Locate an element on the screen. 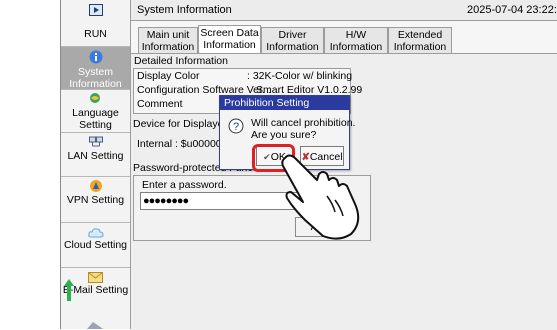 The image size is (557, 330). display-color-label: Display Color is located at coordinates (168, 76).